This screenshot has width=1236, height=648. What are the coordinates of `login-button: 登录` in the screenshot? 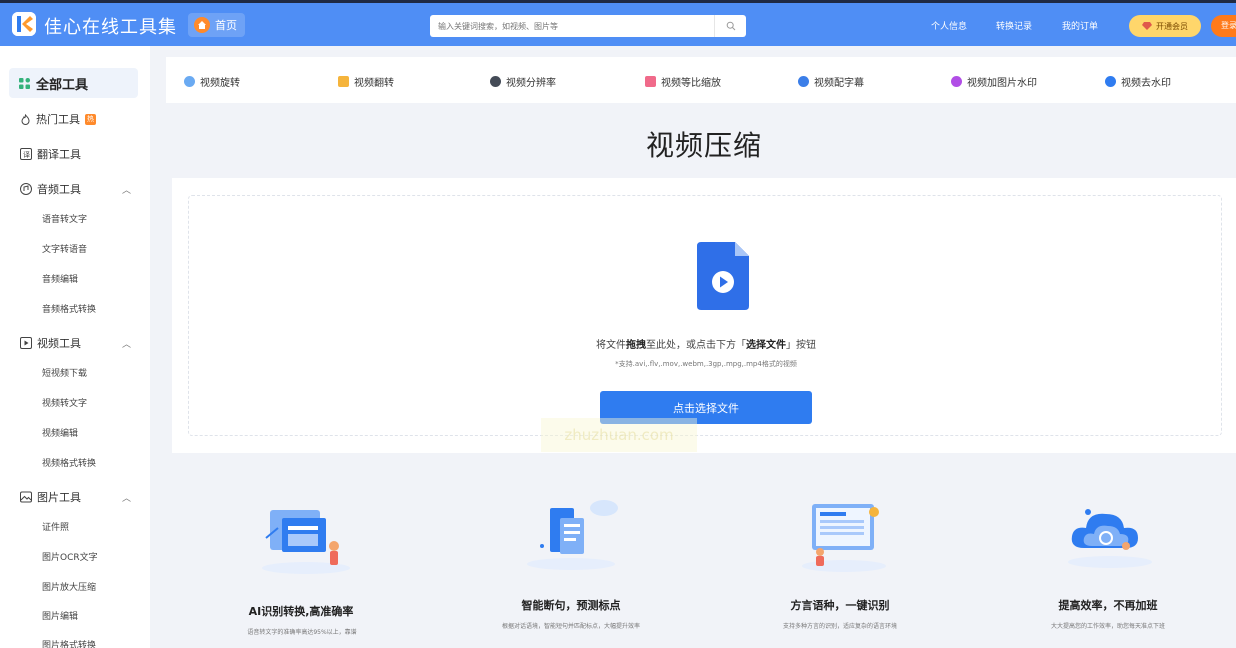 It's located at (1223, 26).